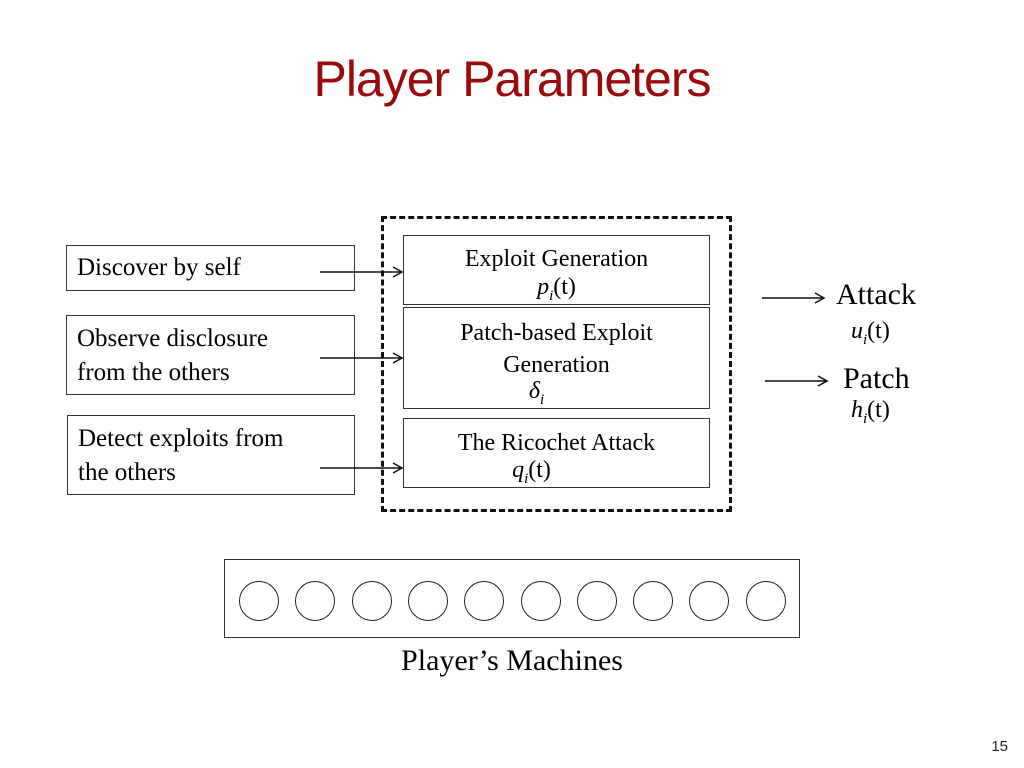 This screenshot has width=1024, height=768. What do you see at coordinates (362, 272) in the screenshot?
I see `arrow-discover-to-exploit-gen` at bounding box center [362, 272].